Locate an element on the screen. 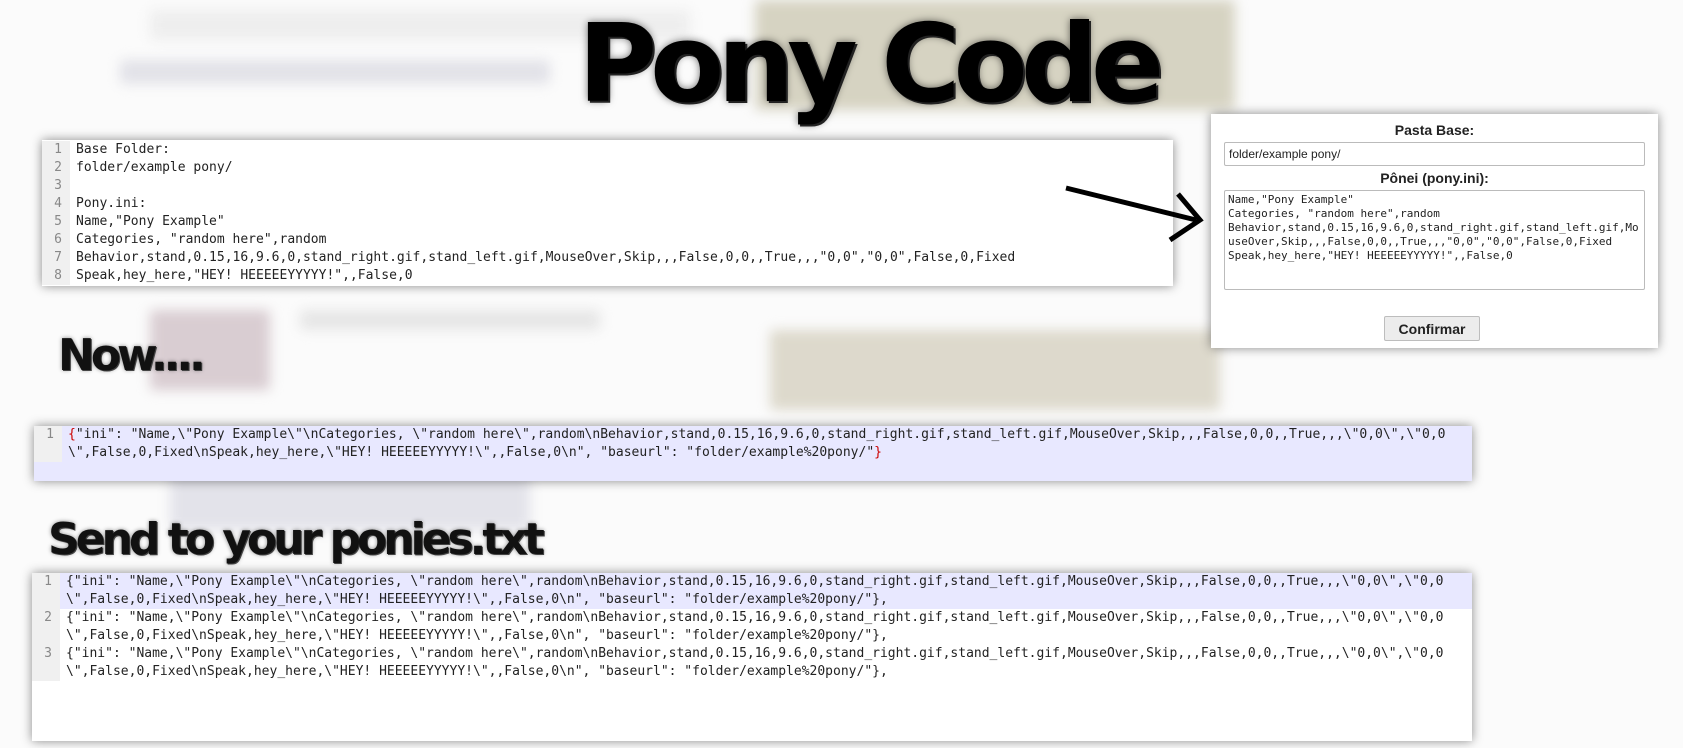 The width and height of the screenshot is (1683, 748). page-title: Pony Code is located at coordinates (871, 64).